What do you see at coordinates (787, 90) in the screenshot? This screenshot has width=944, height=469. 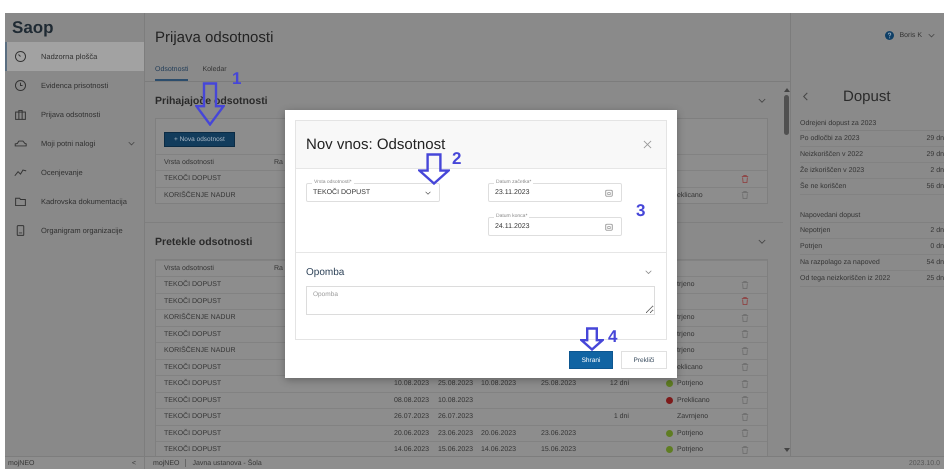 I see `scroll-up-icon` at bounding box center [787, 90].